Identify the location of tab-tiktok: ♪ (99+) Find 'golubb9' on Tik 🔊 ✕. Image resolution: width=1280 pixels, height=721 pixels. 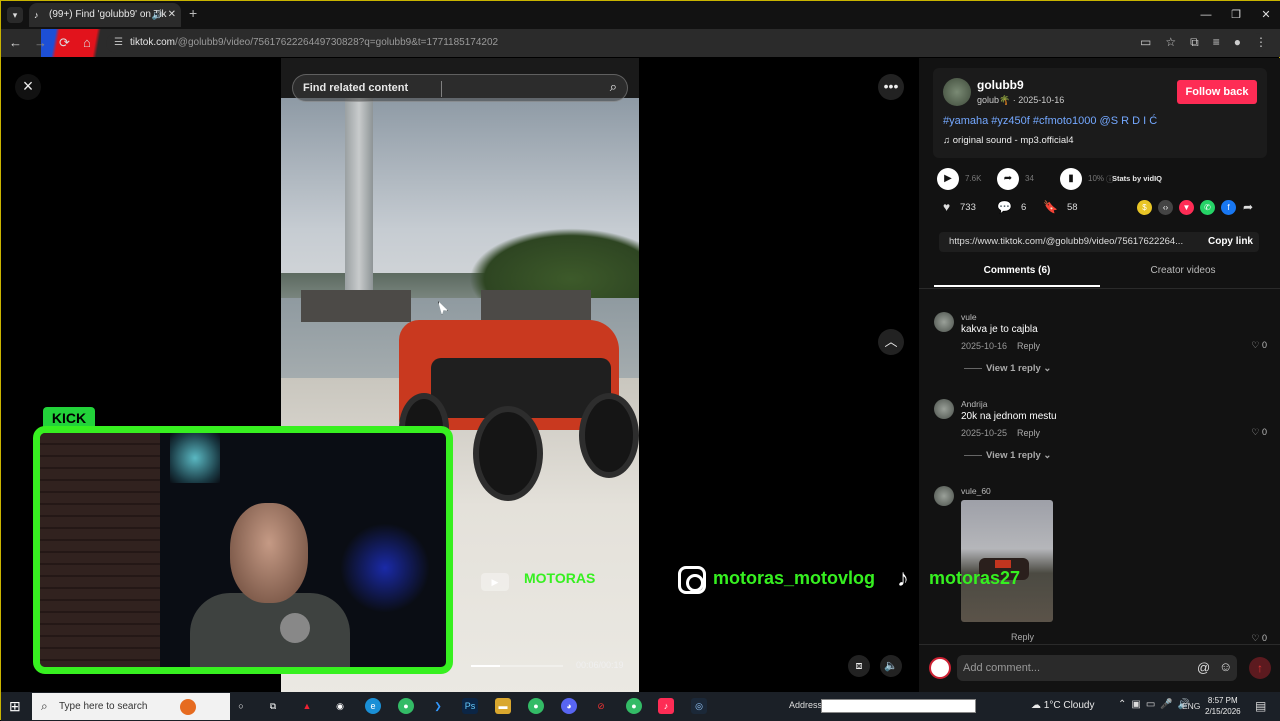
(105, 15).